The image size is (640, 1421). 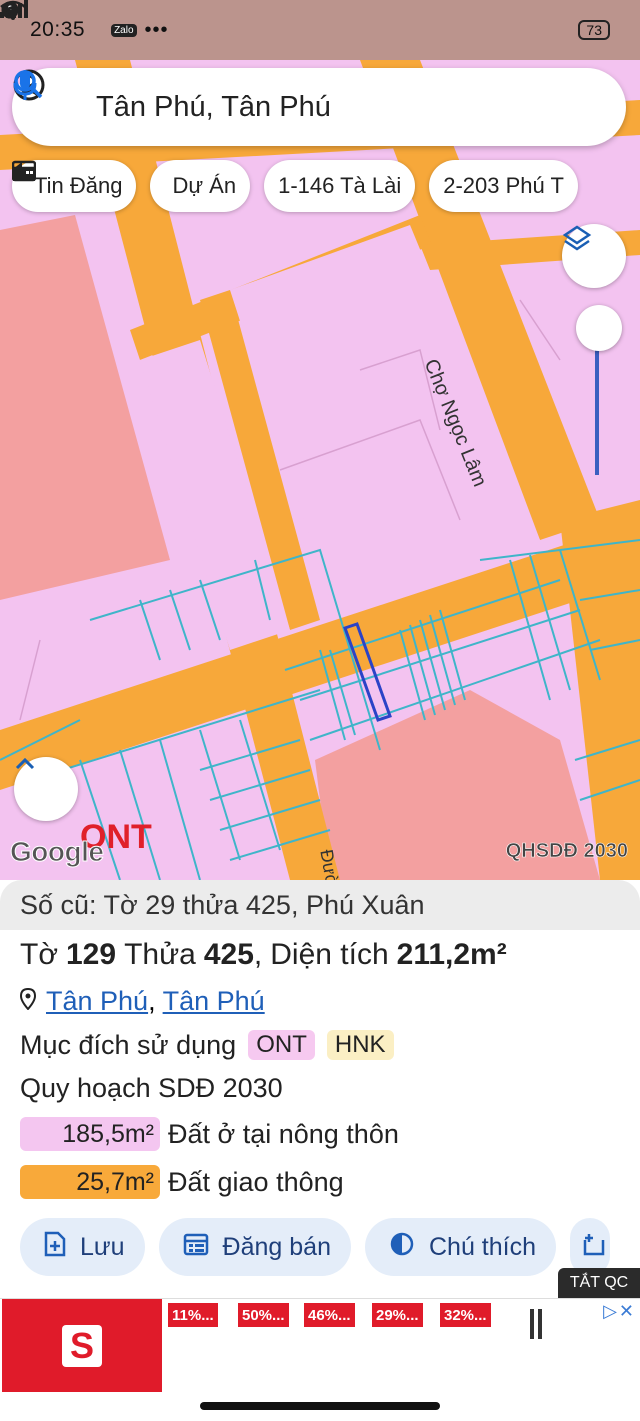 I want to click on system-icons: 73, so click(x=305, y=20).